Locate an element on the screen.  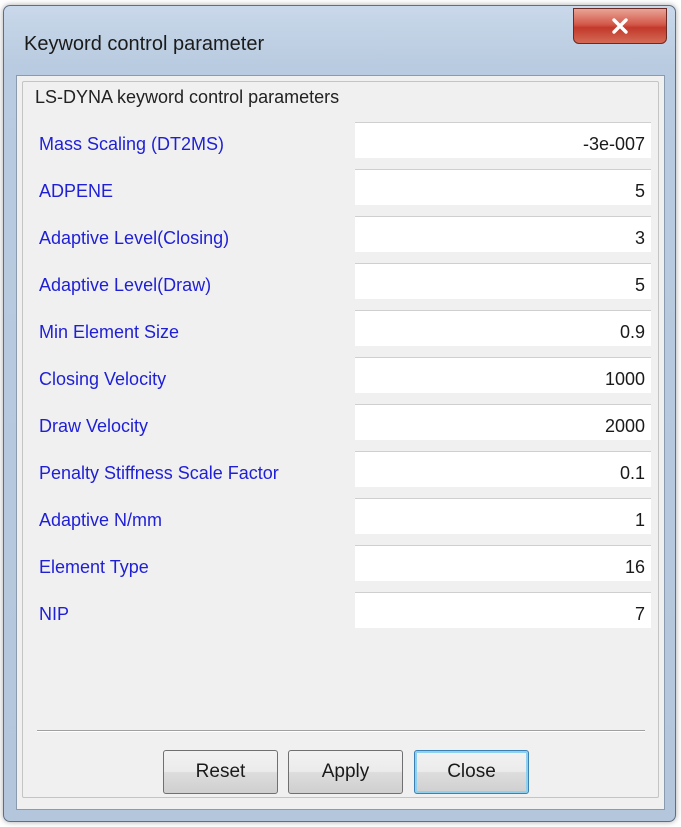
adaptive-level-draw-input is located at coordinates (503, 281).